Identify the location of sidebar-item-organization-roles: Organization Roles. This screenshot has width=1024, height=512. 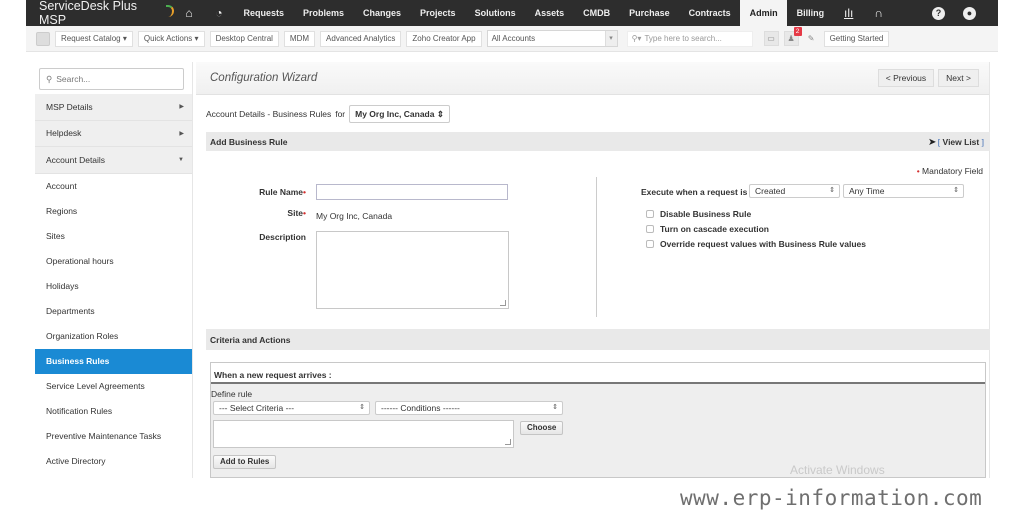
(113, 336).